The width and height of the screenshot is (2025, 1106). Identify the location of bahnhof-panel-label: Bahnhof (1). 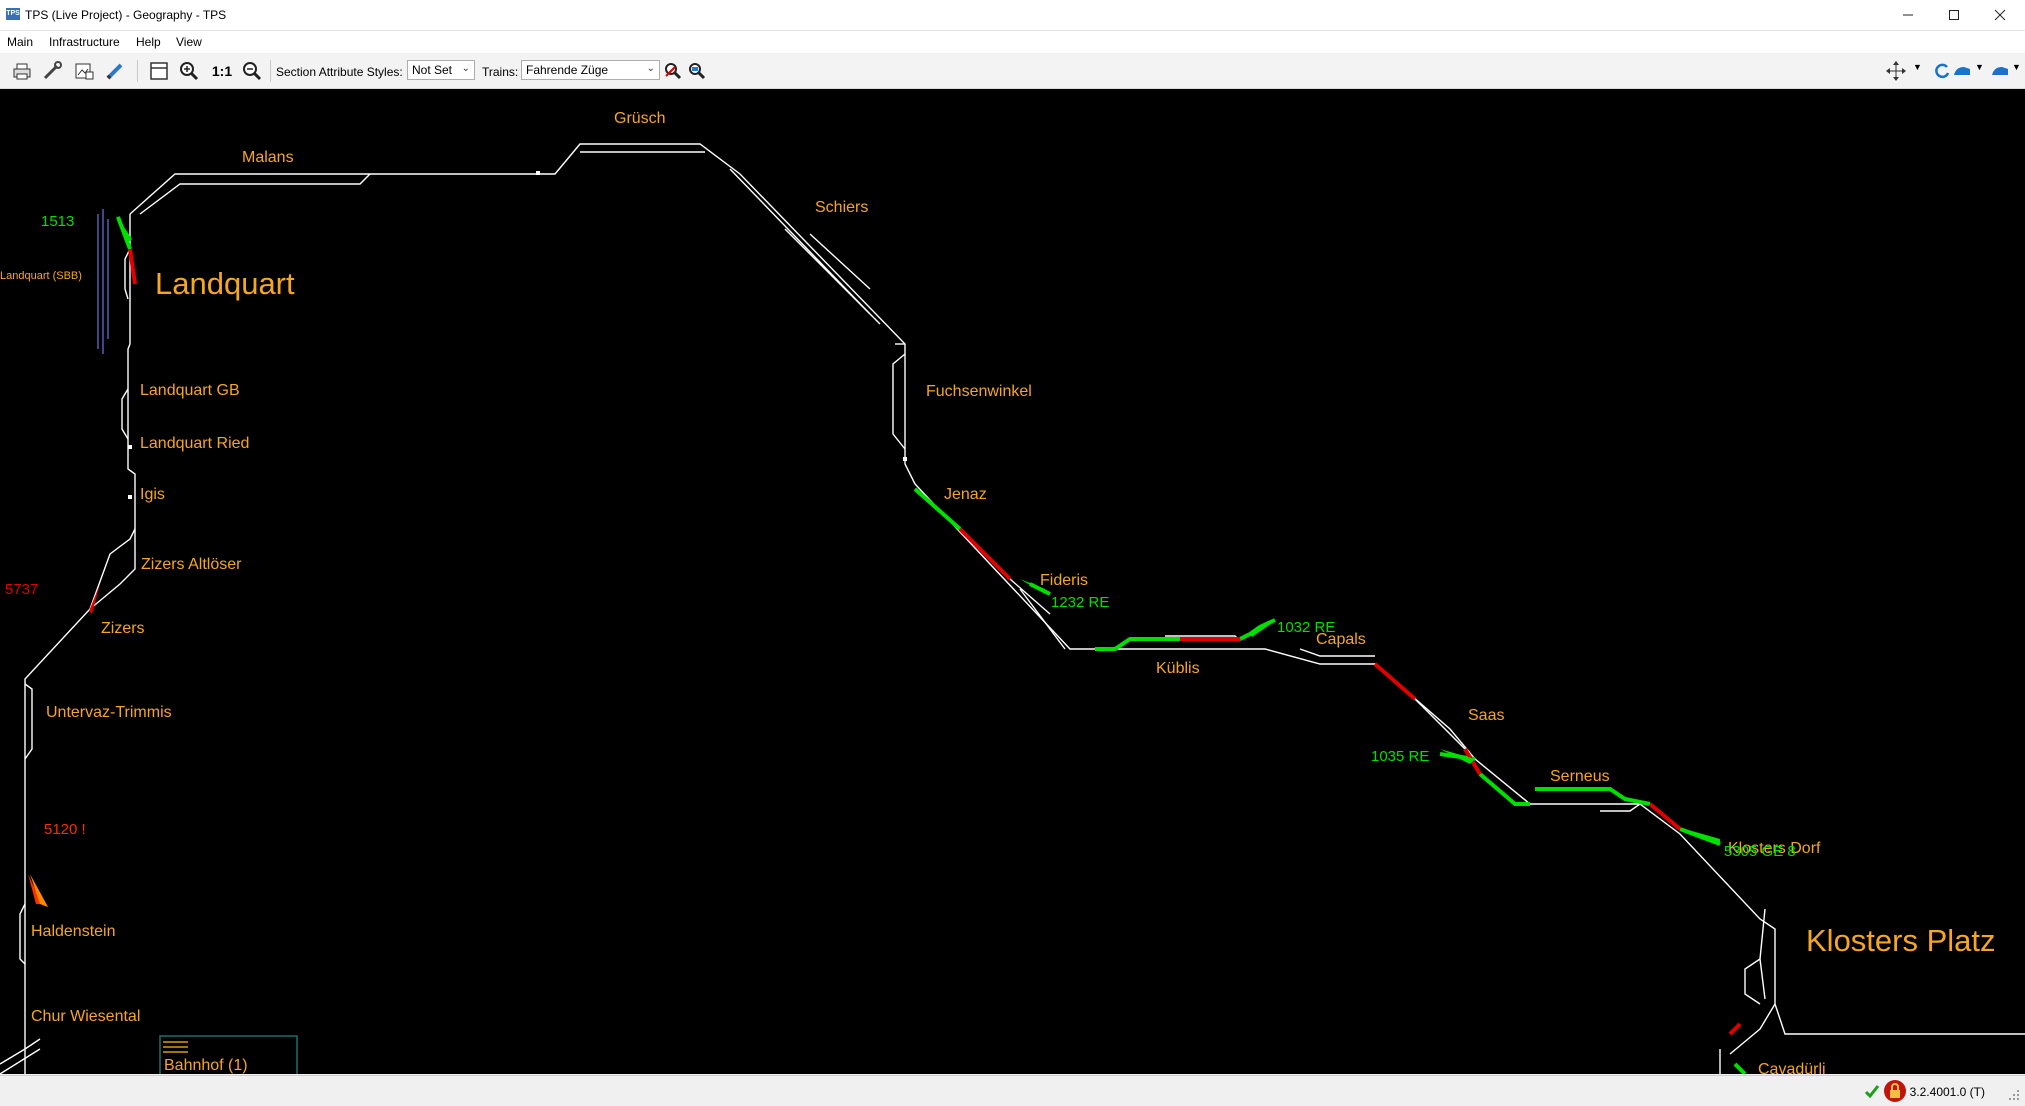
(206, 1065).